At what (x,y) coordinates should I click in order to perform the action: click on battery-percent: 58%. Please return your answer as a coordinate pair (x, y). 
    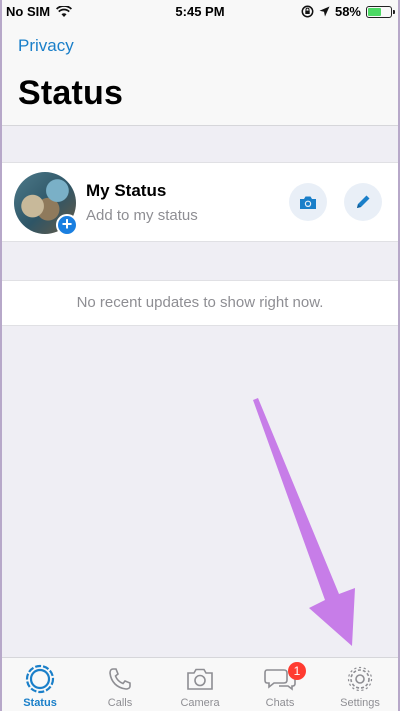
    Looking at the image, I should click on (347, 11).